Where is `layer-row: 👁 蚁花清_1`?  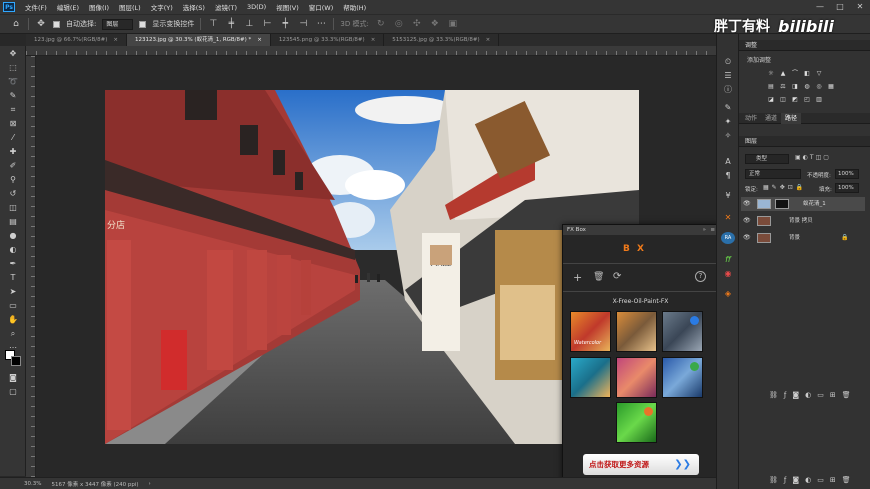 layer-row: 👁 蚁花清_1 is located at coordinates (803, 204).